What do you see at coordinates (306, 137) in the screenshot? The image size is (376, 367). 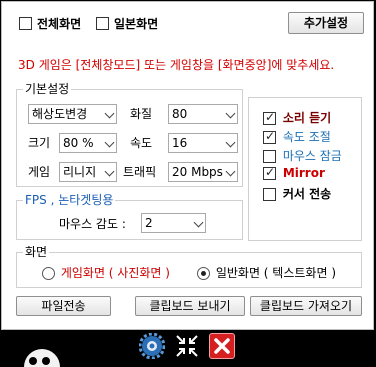 I see `speed-control-label: 속도 조절` at bounding box center [306, 137].